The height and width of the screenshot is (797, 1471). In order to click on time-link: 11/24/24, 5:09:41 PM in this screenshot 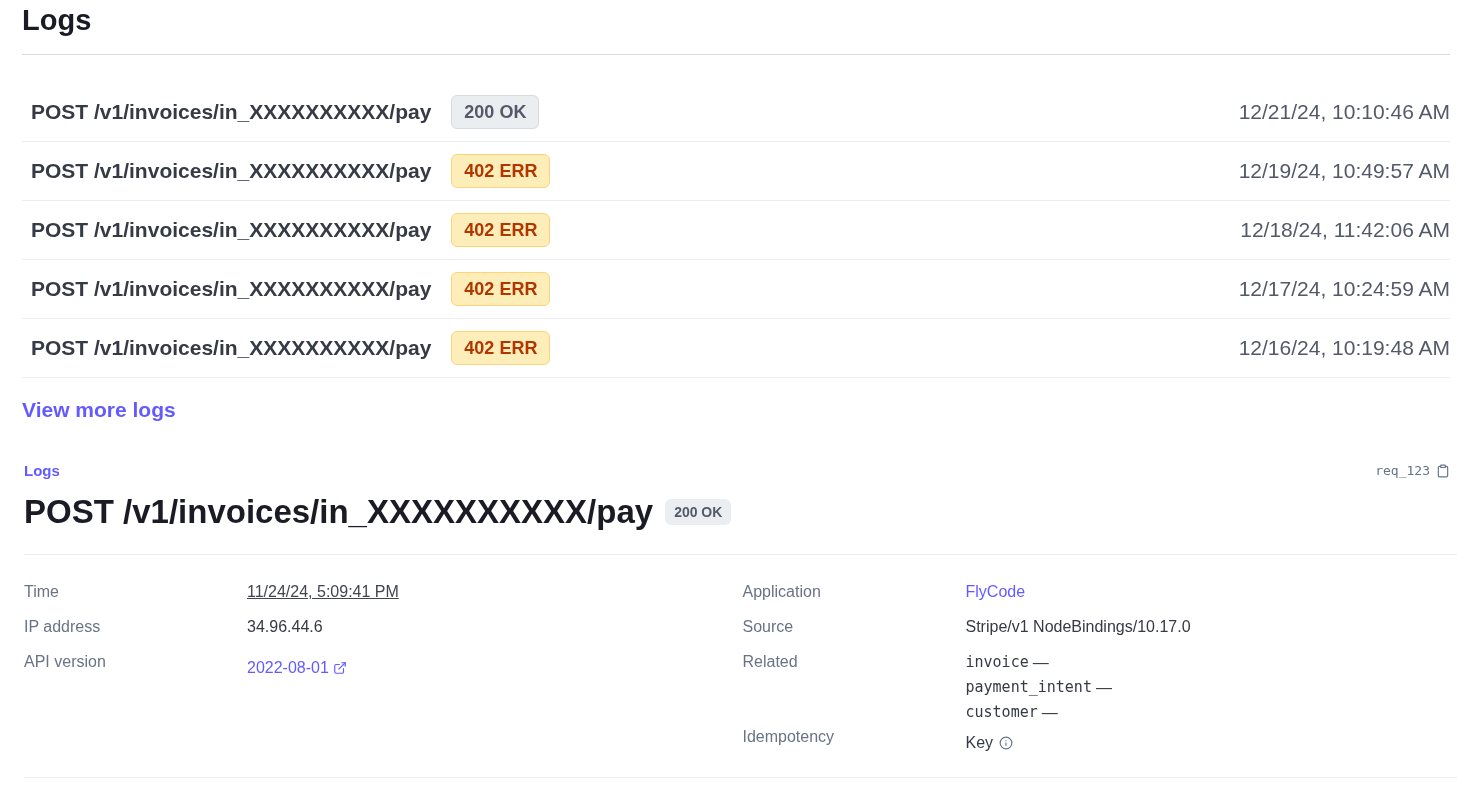, I will do `click(323, 597)`.